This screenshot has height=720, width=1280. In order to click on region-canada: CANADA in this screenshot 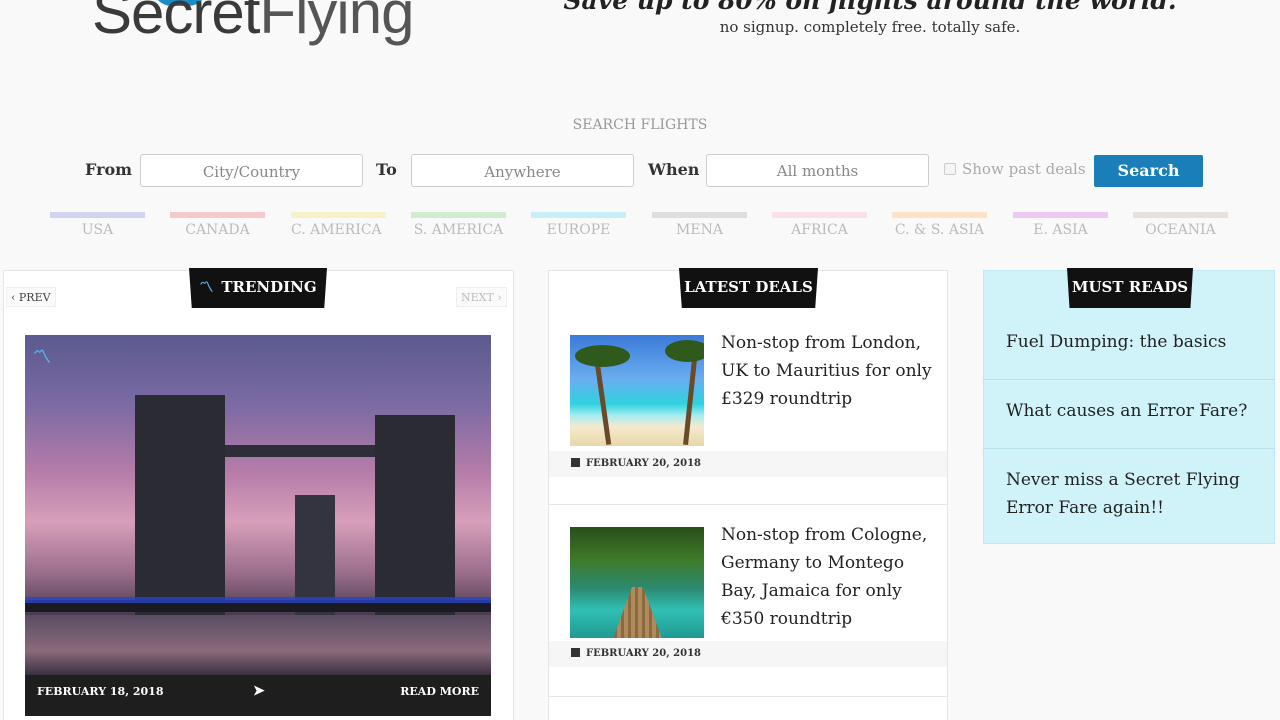, I will do `click(217, 225)`.